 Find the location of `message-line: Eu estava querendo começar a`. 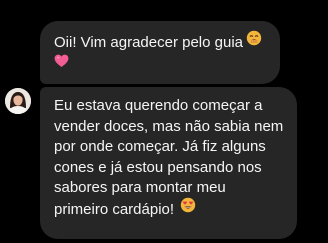

message-line: Eu estava querendo começar a is located at coordinates (158, 105).